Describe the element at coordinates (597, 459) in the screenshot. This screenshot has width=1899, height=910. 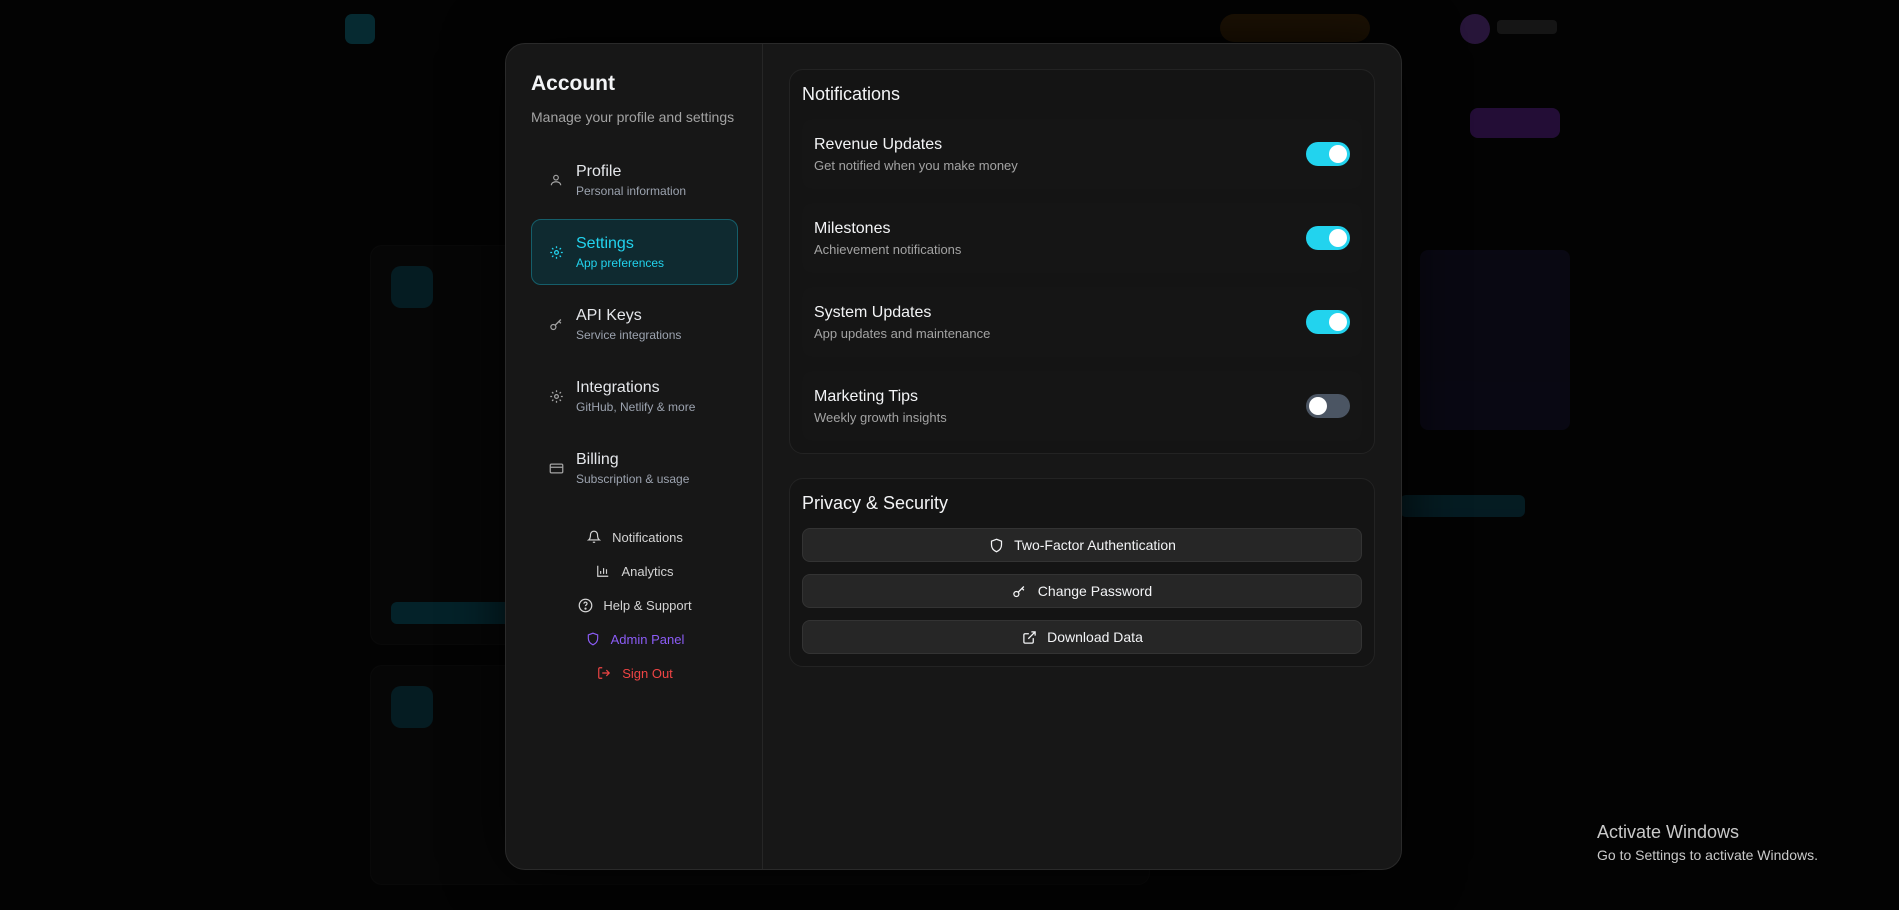
I see `nav-item-label: Billing` at that location.